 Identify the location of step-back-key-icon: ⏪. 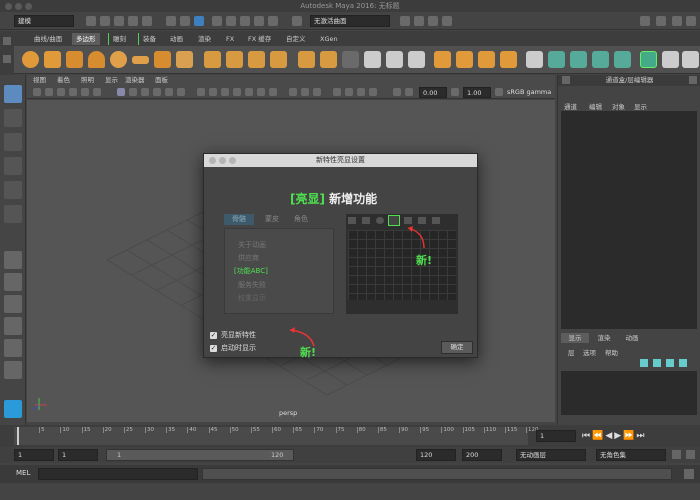
(598, 436).